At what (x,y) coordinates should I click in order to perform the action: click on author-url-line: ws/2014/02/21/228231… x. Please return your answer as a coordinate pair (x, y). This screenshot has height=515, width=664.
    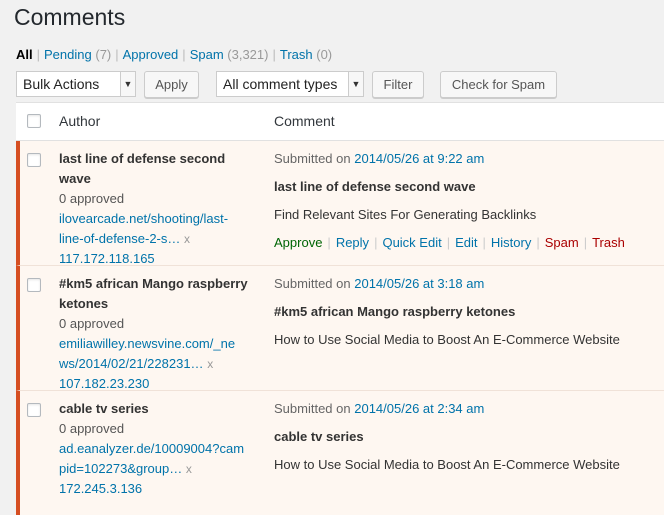
    Looking at the image, I should click on (159, 364).